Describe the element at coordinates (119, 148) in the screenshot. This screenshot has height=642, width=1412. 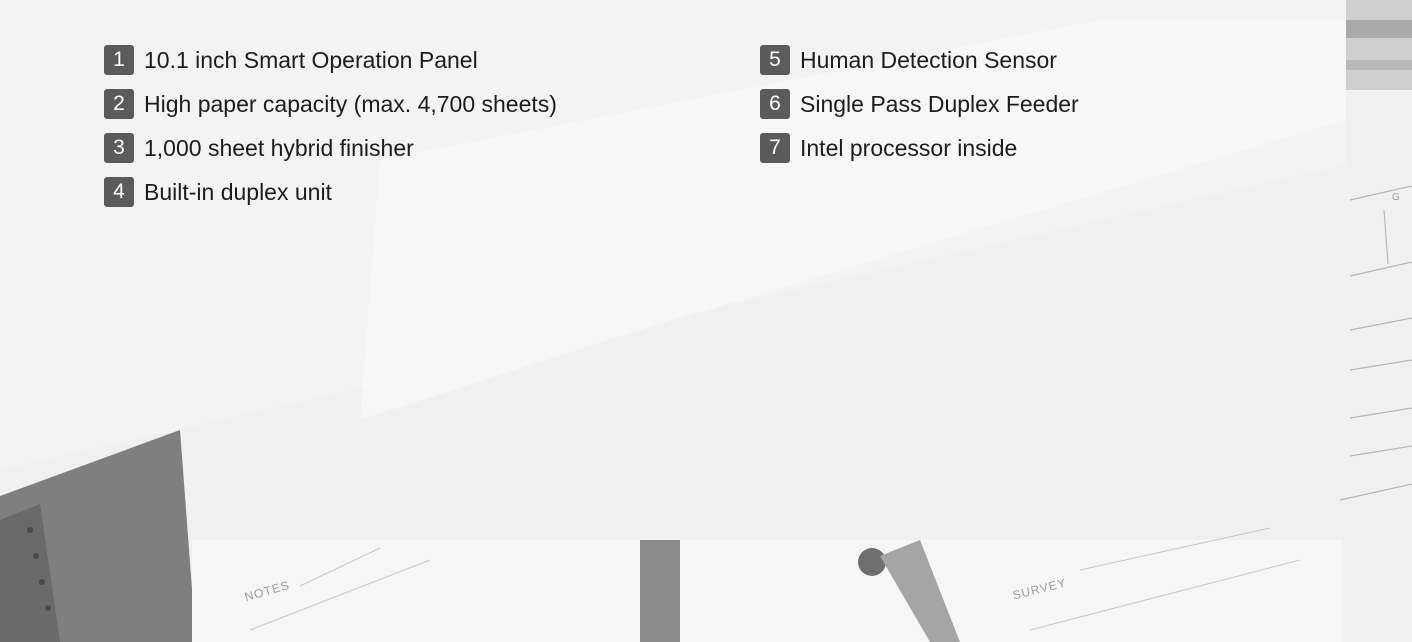
I see `number-badge: 3` at that location.